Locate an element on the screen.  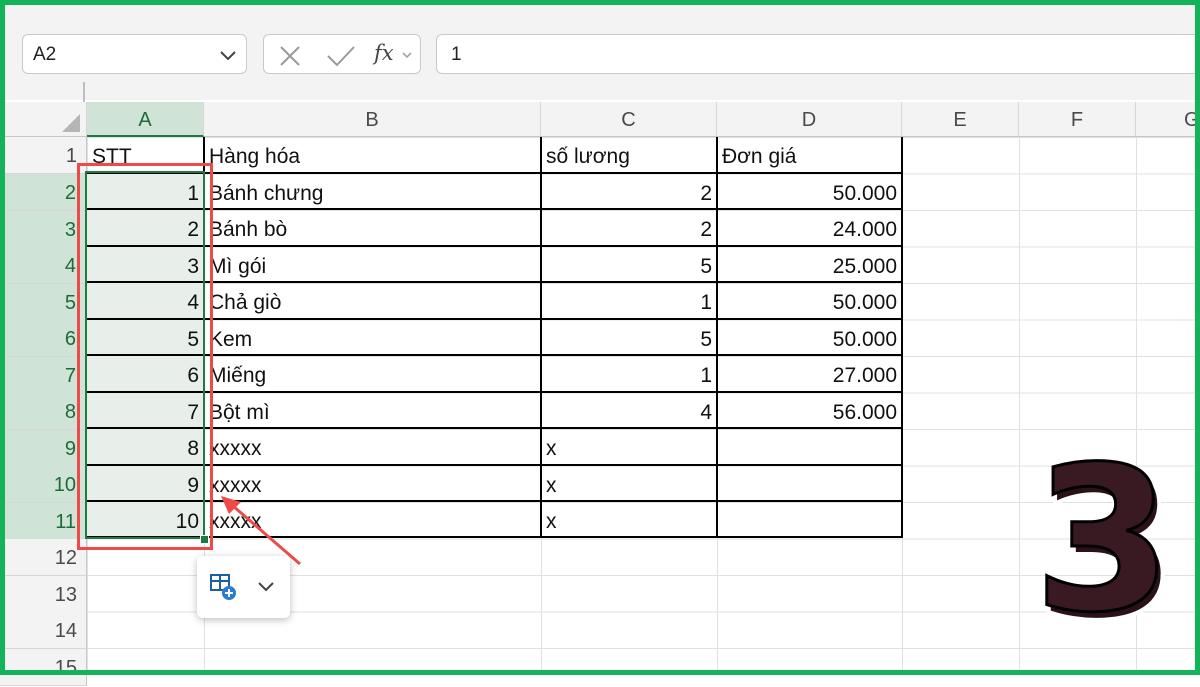
column-header-c: C is located at coordinates (629, 119).